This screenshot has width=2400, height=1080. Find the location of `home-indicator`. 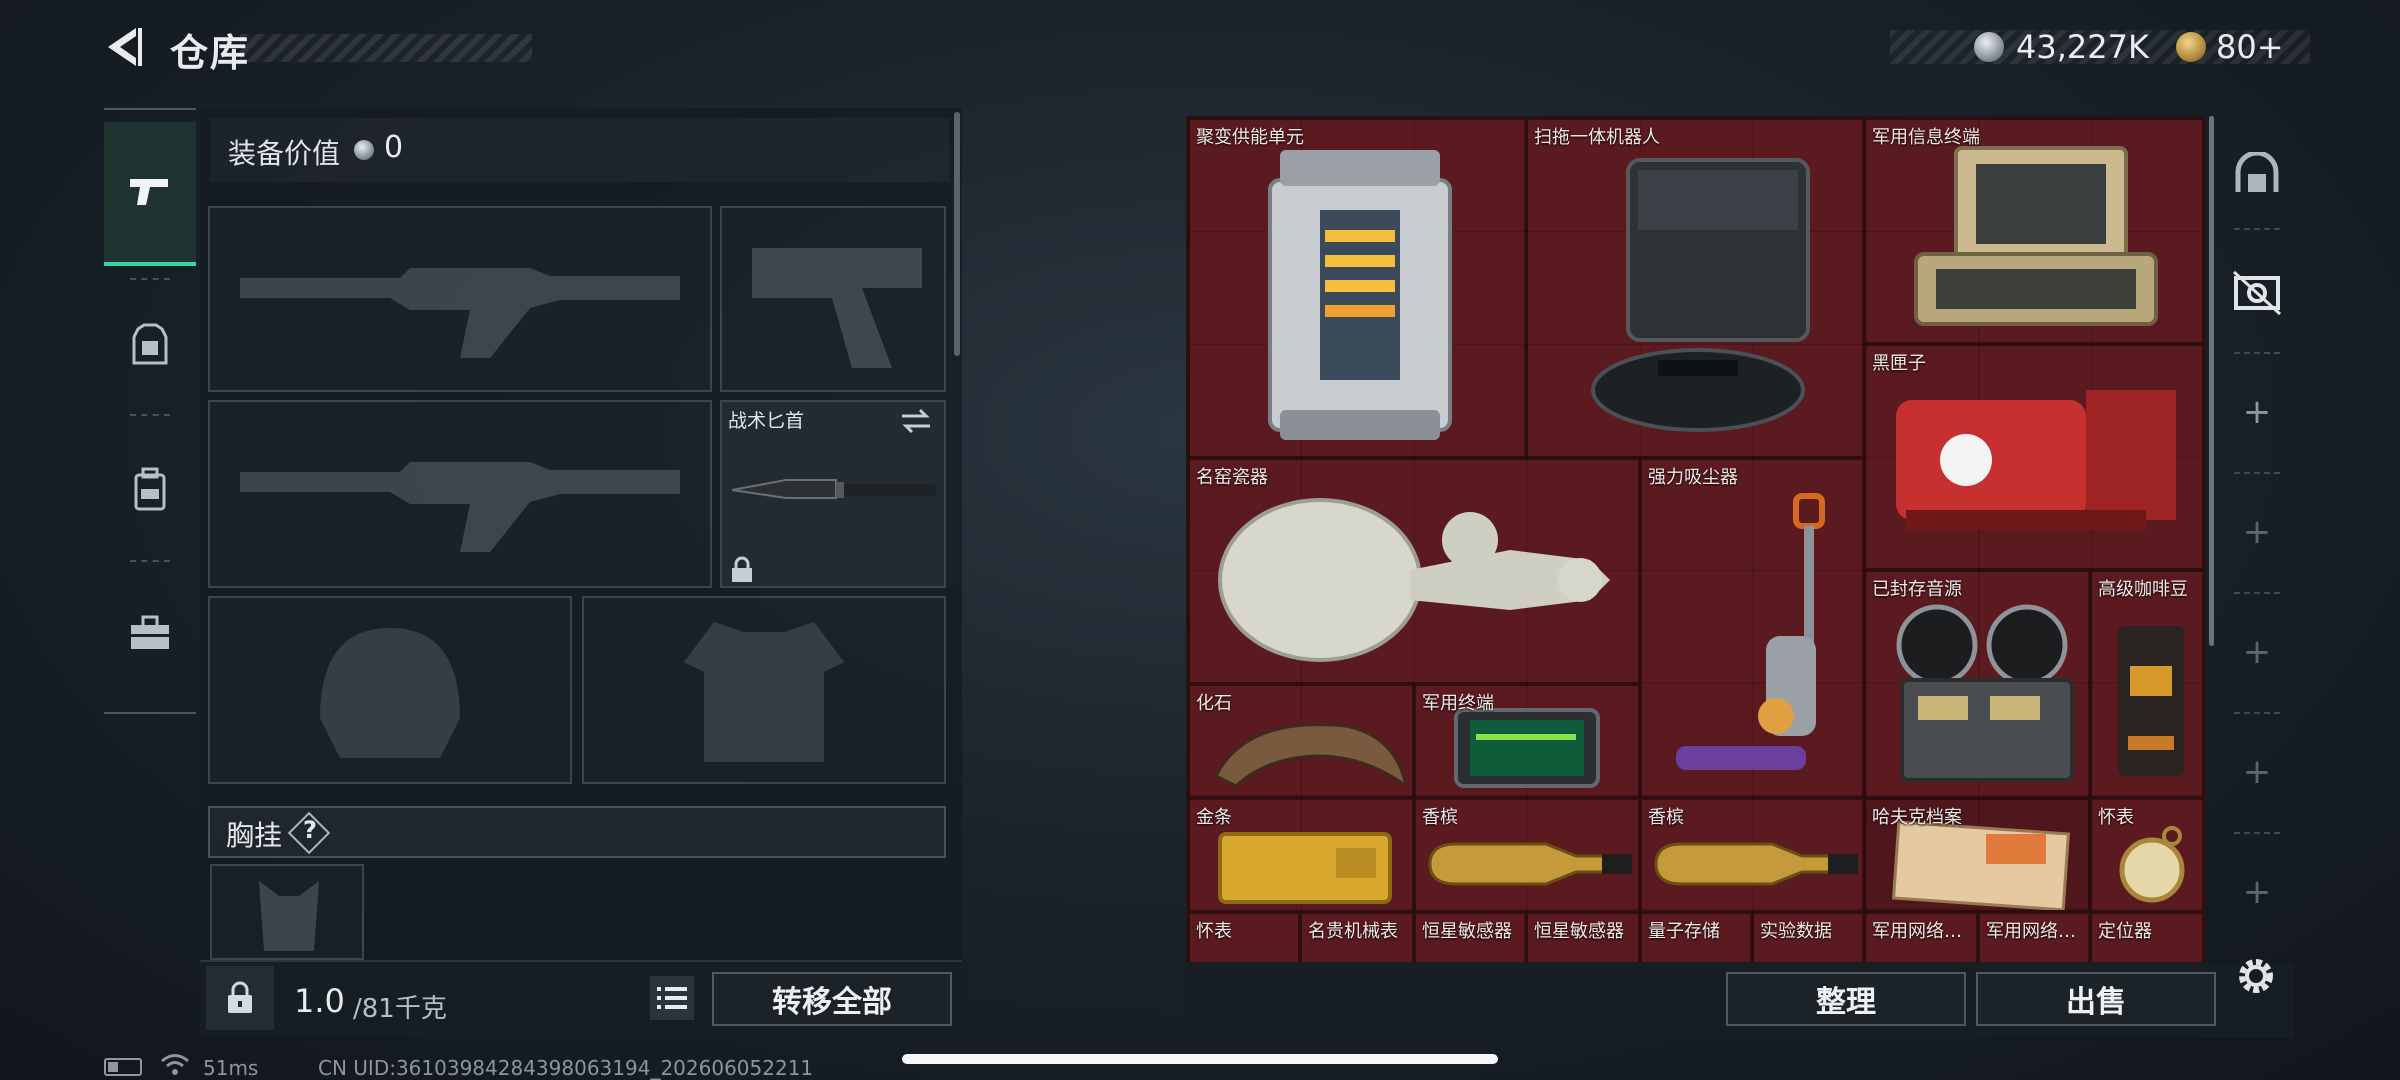

home-indicator is located at coordinates (1200, 1059).